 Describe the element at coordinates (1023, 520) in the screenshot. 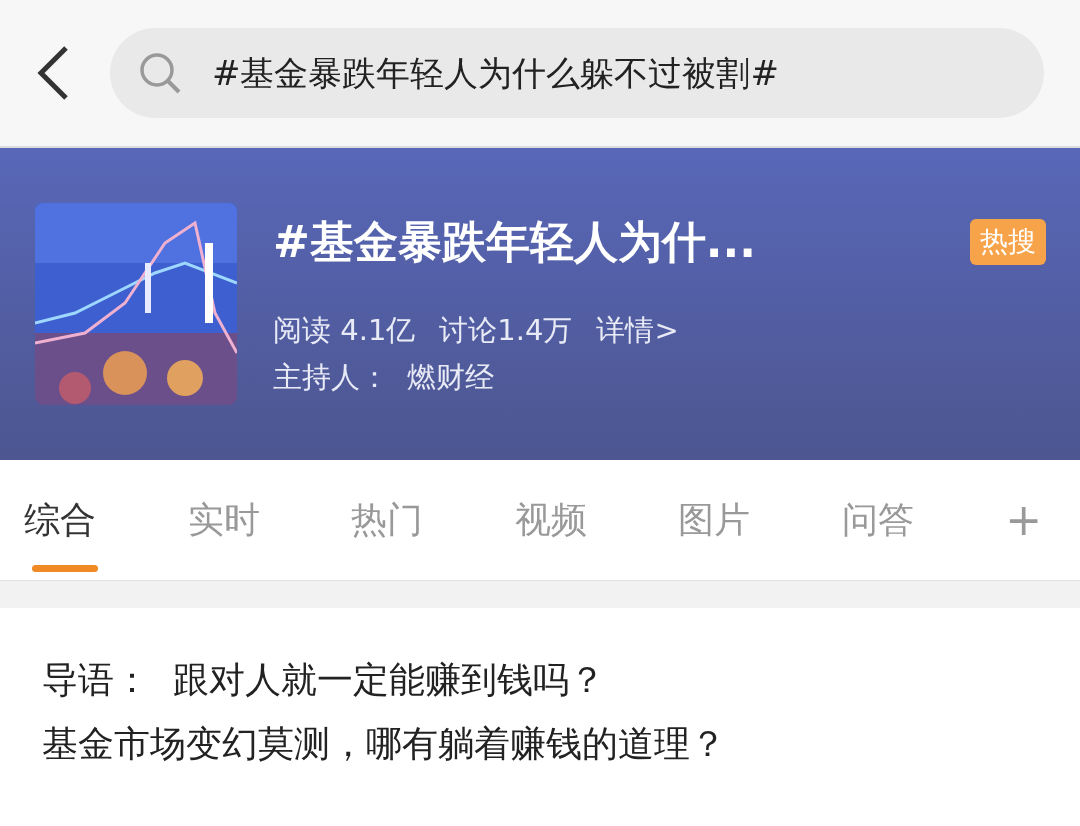

I see `add-tab-button: +` at that location.